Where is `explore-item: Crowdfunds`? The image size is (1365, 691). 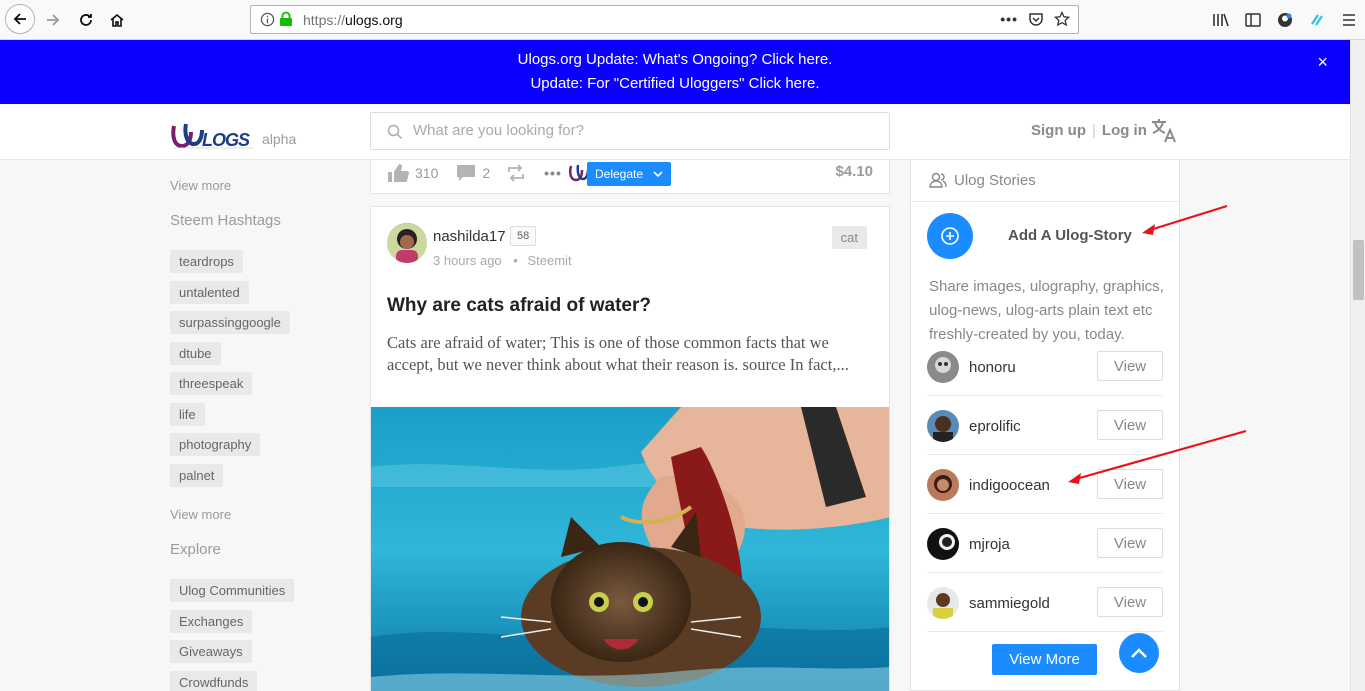
explore-item: Crowdfunds is located at coordinates (214, 681).